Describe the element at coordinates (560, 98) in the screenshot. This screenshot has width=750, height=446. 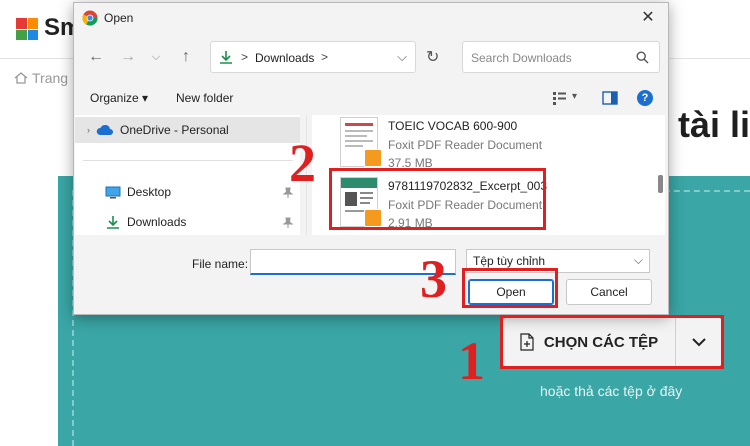
I see `view-options-icon` at that location.